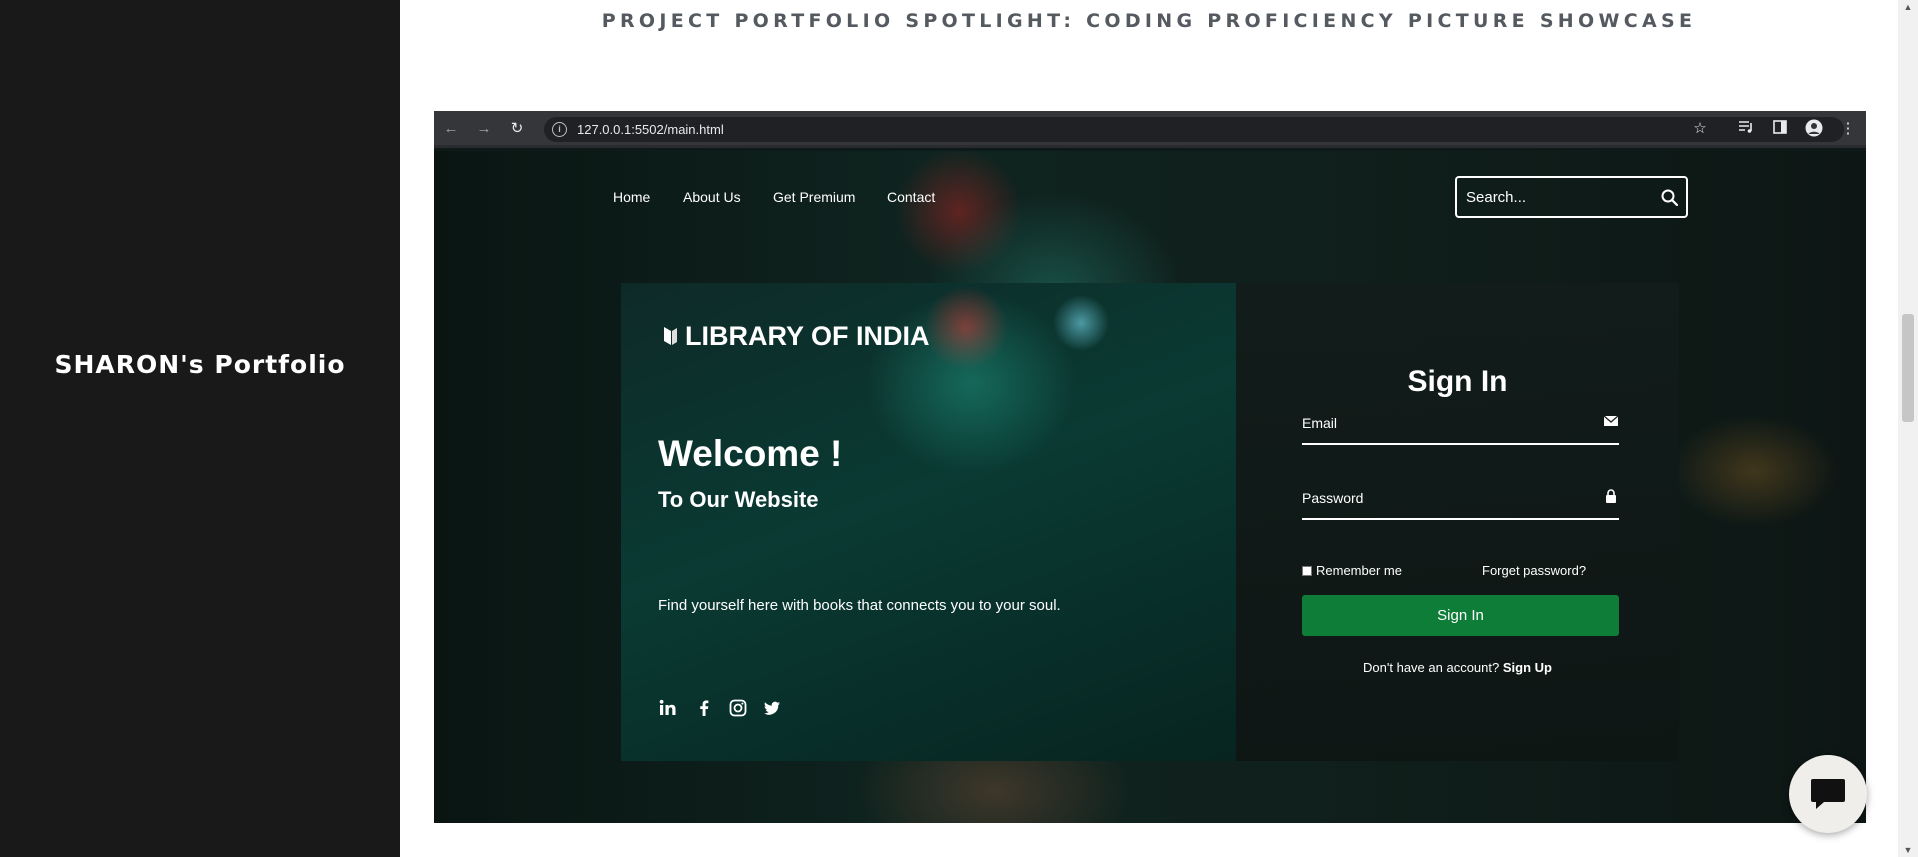 The image size is (1918, 857). I want to click on search-icon, so click(1670, 198).